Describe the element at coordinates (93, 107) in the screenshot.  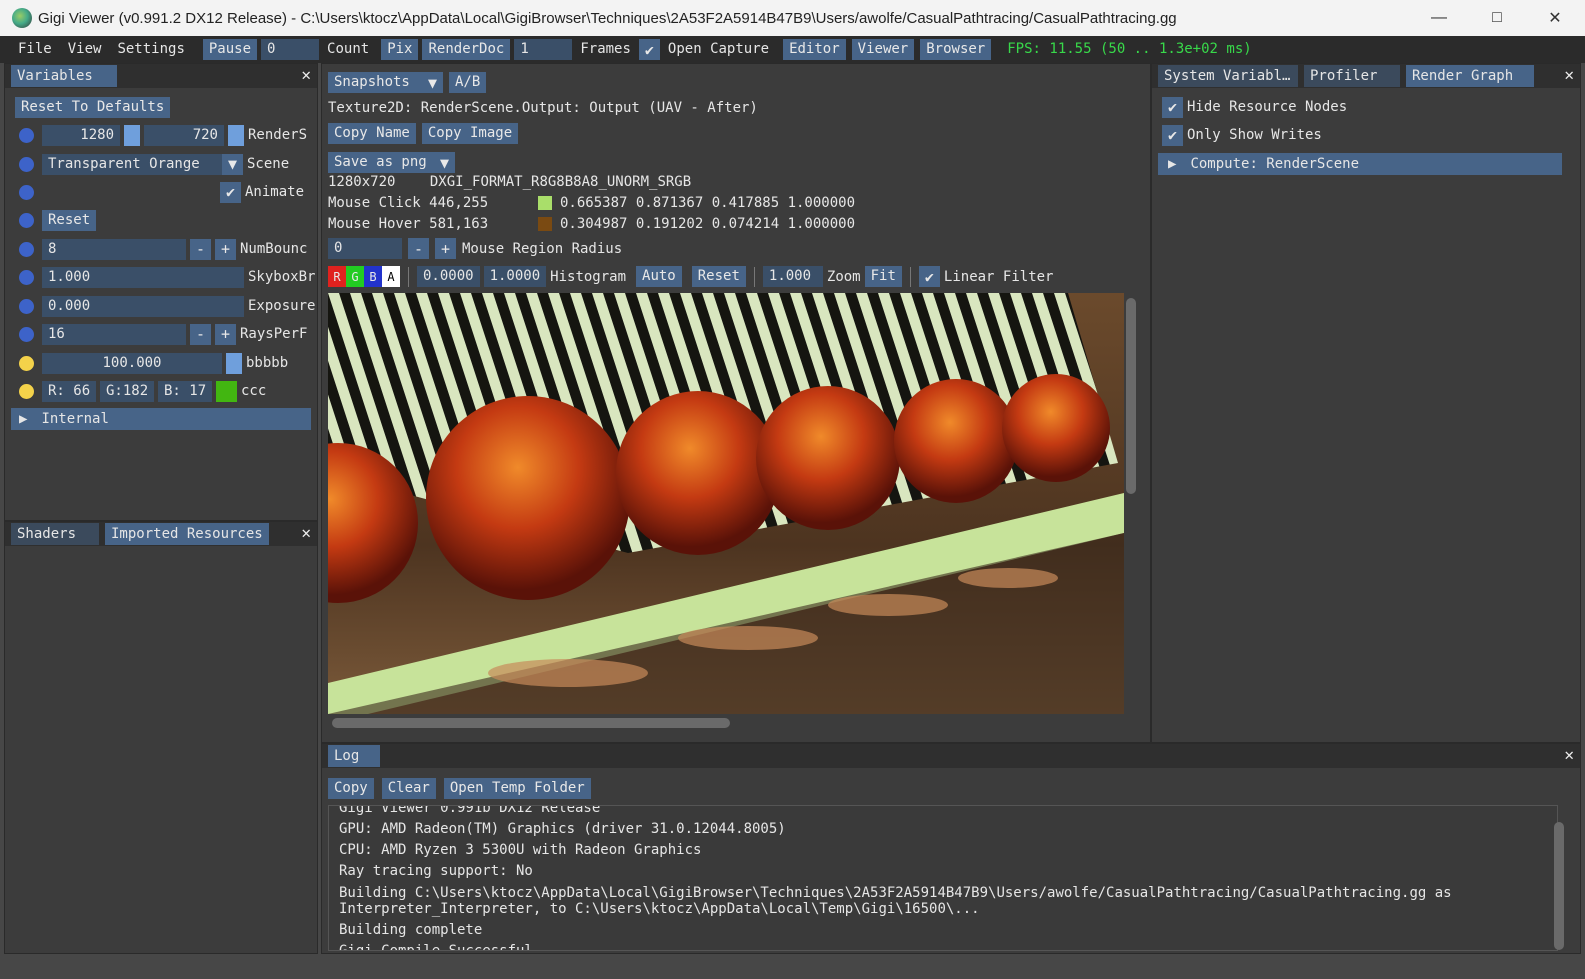
I see `reset-defaults-button: Reset To Defaults` at that location.